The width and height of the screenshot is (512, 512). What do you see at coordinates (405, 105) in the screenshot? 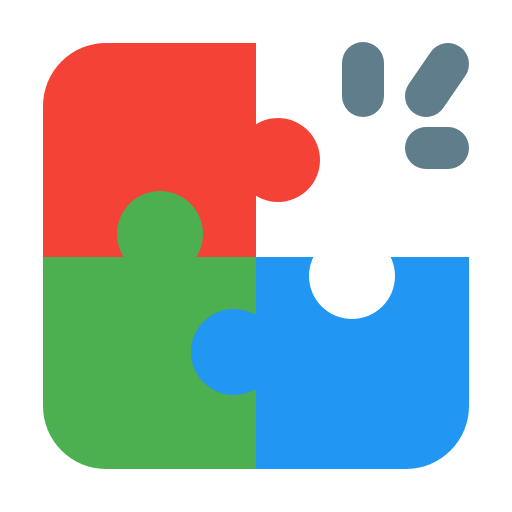
I see `sparkle-lines-icon` at bounding box center [405, 105].